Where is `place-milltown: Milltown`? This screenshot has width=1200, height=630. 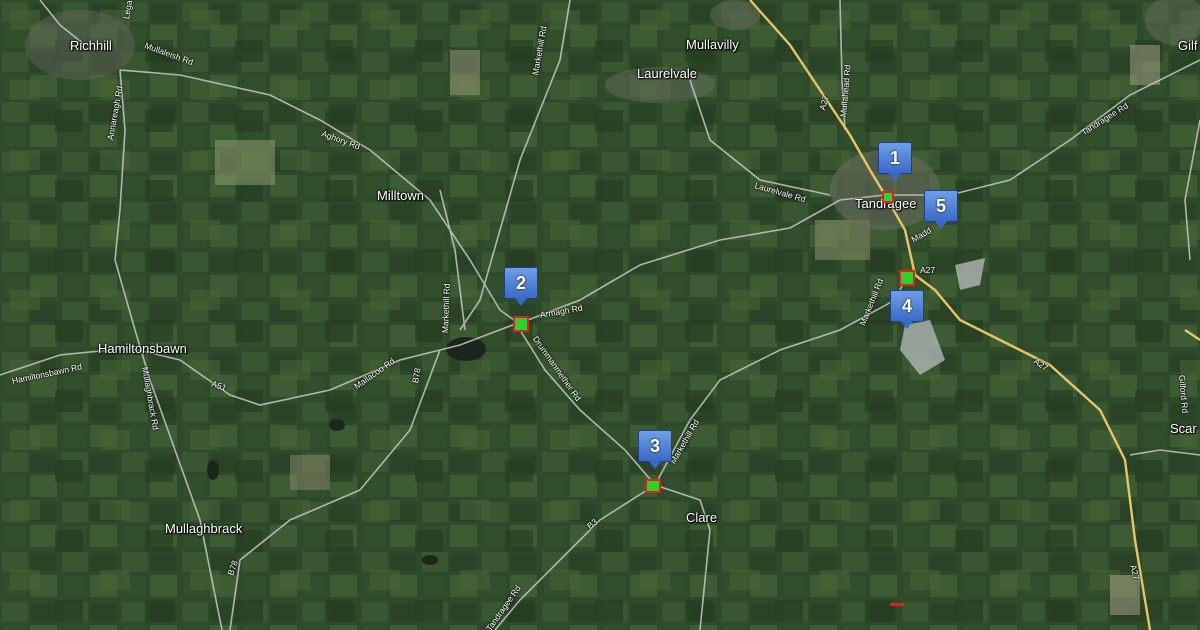 place-milltown: Milltown is located at coordinates (400, 195).